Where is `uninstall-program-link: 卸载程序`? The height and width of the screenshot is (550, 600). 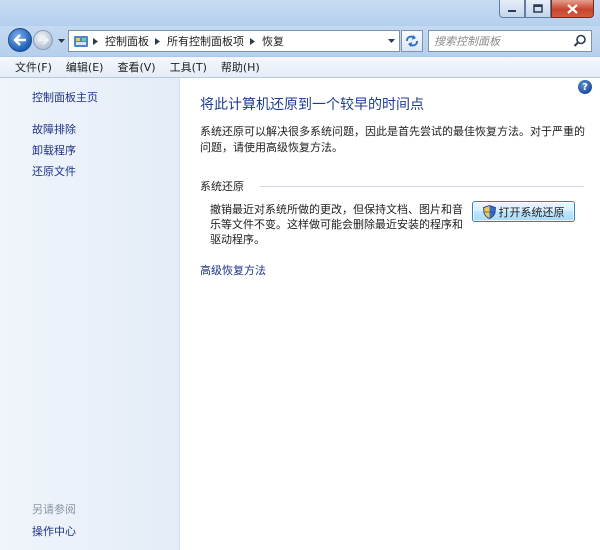
uninstall-program-link: 卸载程序 is located at coordinates (54, 150).